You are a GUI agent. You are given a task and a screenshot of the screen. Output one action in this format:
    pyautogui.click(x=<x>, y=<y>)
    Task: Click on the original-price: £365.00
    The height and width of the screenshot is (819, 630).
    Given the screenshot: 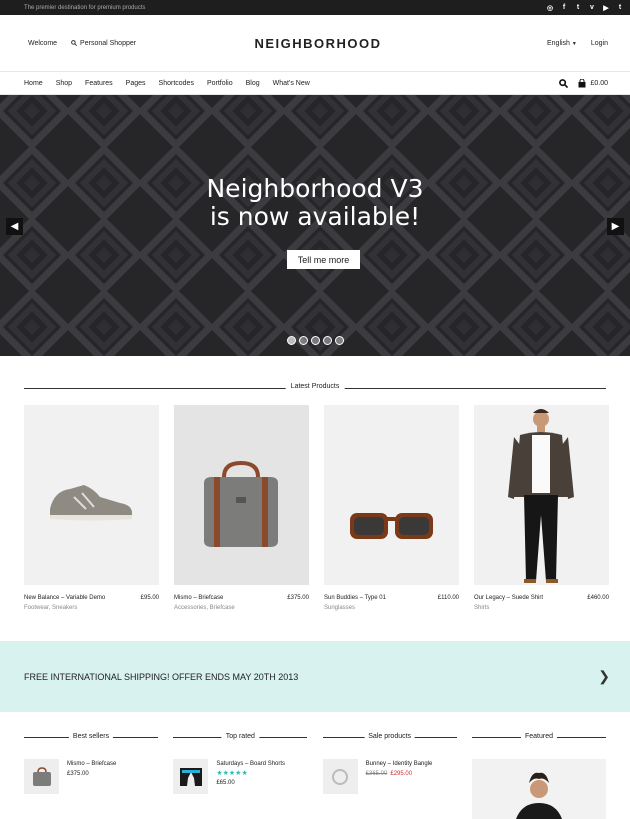 What is the action you would take?
    pyautogui.click(x=376, y=774)
    